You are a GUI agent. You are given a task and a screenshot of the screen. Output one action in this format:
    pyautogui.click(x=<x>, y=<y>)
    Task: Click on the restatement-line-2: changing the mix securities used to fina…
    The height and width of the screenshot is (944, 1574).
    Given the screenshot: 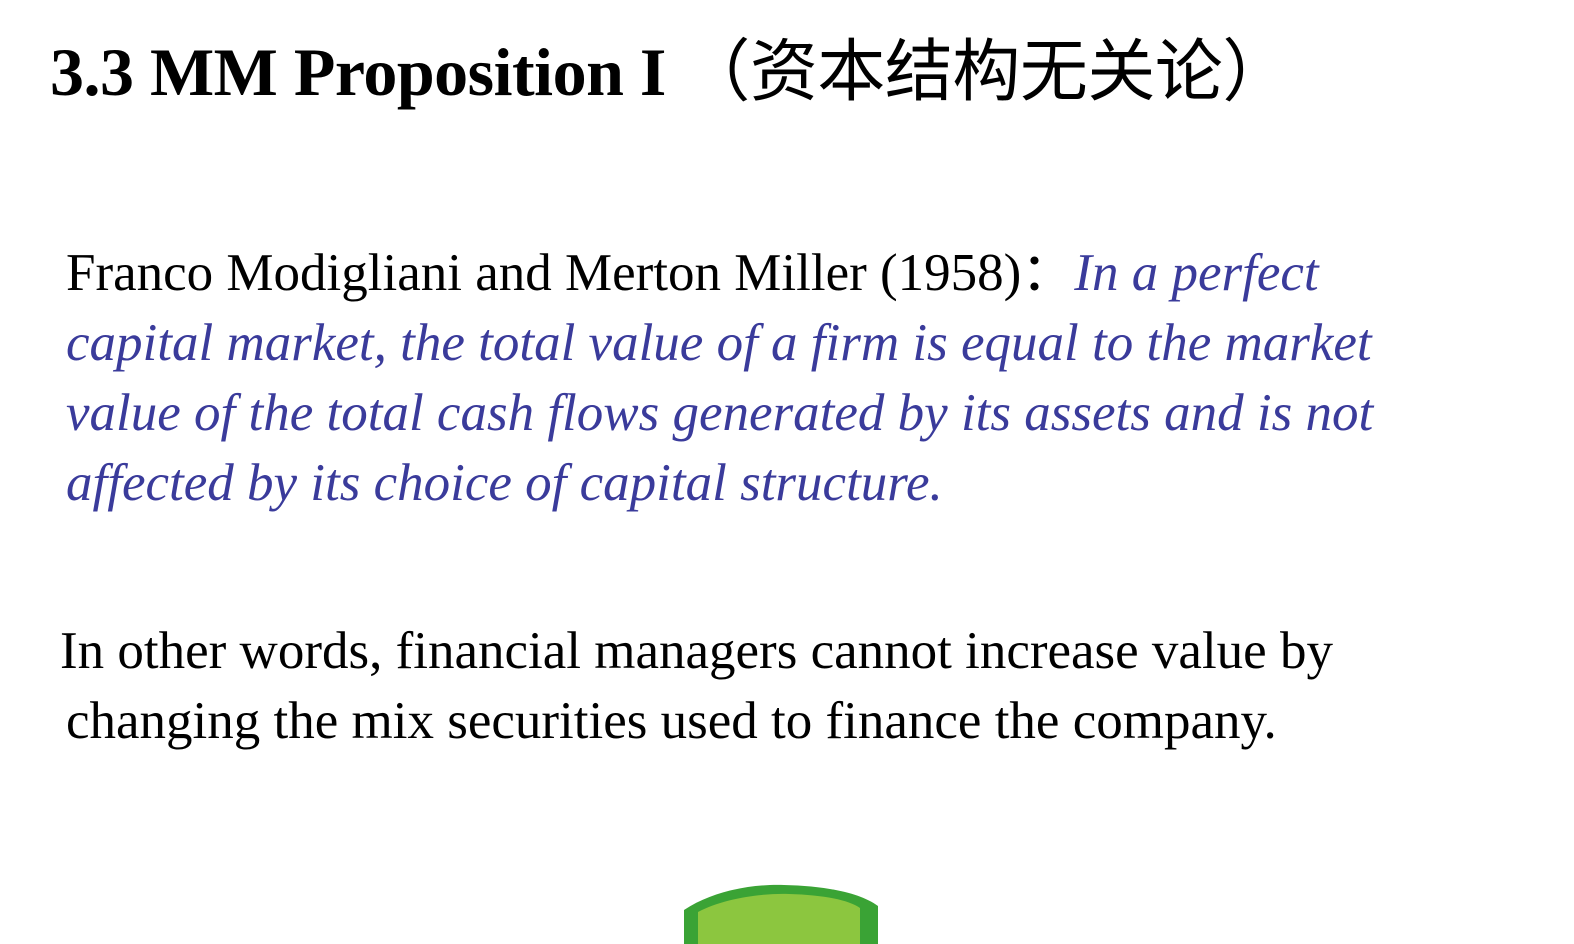 What is the action you would take?
    pyautogui.click(x=671, y=721)
    